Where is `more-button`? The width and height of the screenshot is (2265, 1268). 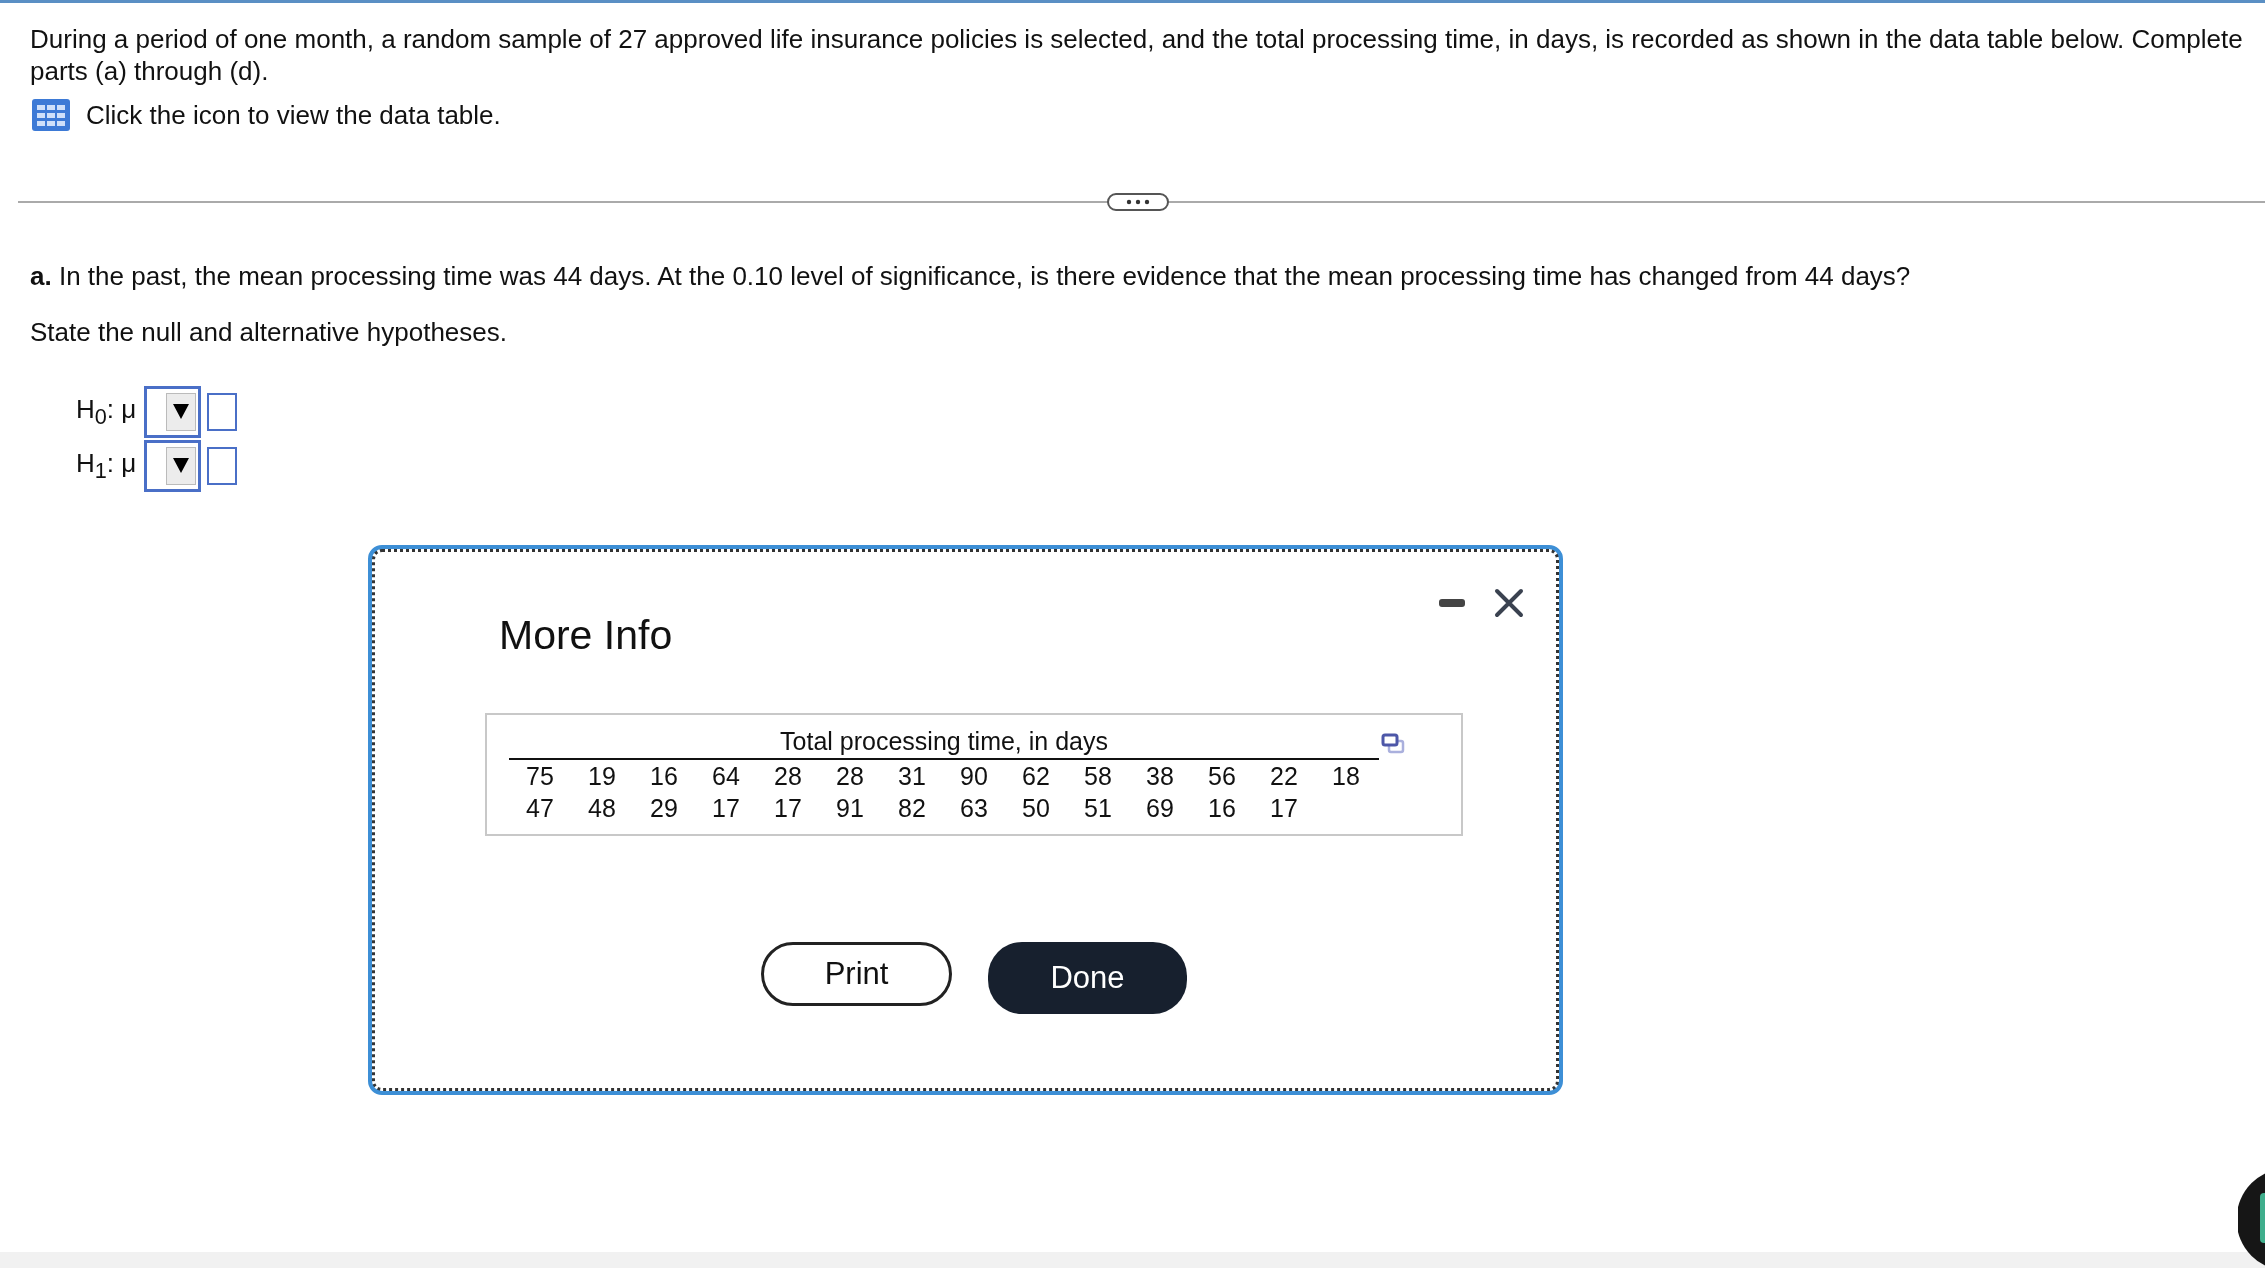
more-button is located at coordinates (1138, 202).